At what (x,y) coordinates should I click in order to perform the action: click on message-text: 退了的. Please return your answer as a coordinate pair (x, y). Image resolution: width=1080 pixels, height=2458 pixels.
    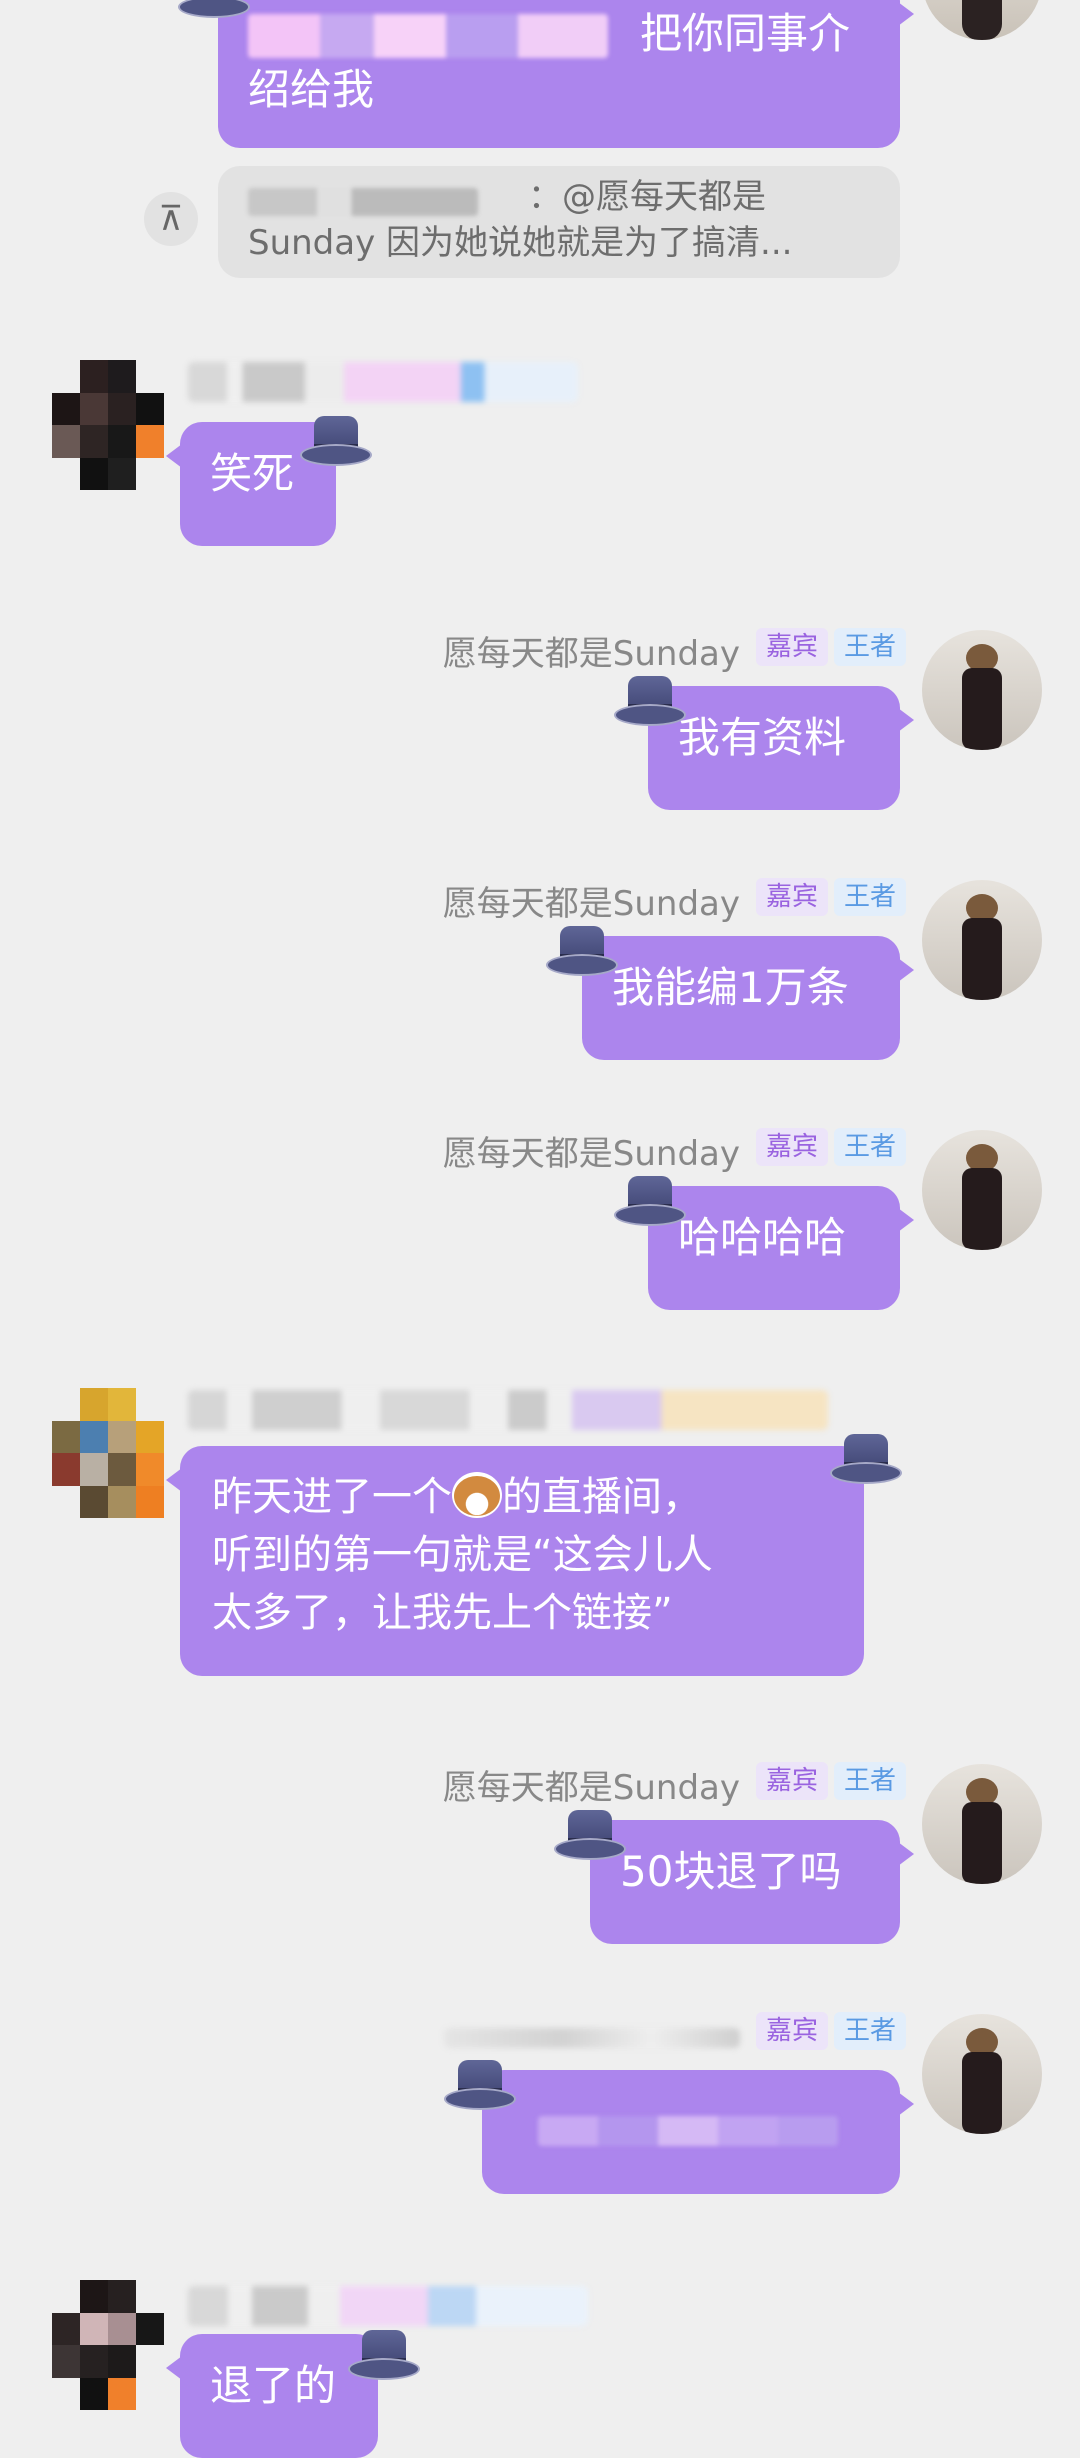
    Looking at the image, I should click on (273, 2385).